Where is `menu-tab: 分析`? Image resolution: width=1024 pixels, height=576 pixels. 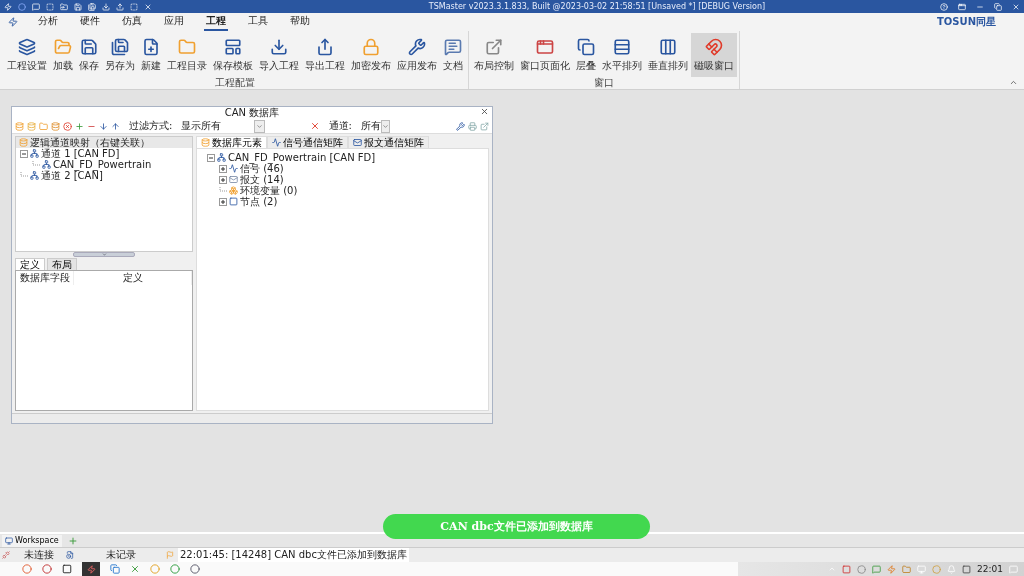 menu-tab: 分析 is located at coordinates (48, 22).